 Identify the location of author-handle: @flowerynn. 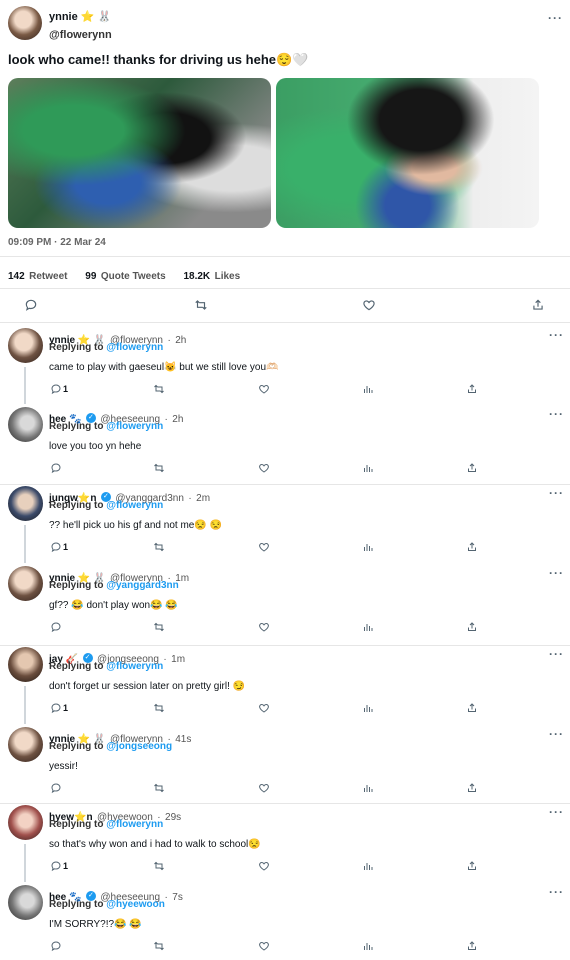
(80, 35).